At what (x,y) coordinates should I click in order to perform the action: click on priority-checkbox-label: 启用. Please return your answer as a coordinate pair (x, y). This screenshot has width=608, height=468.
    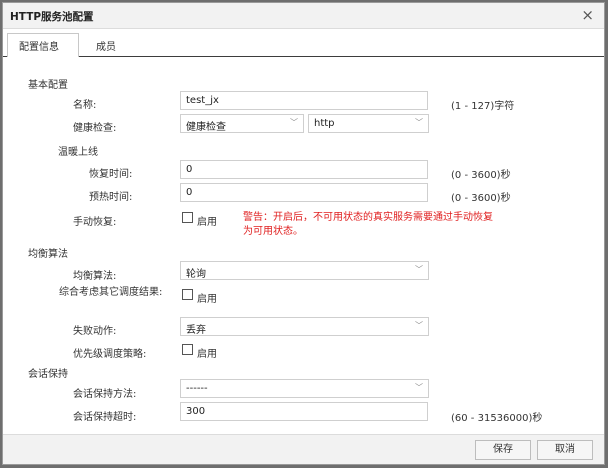
    Looking at the image, I should click on (207, 354).